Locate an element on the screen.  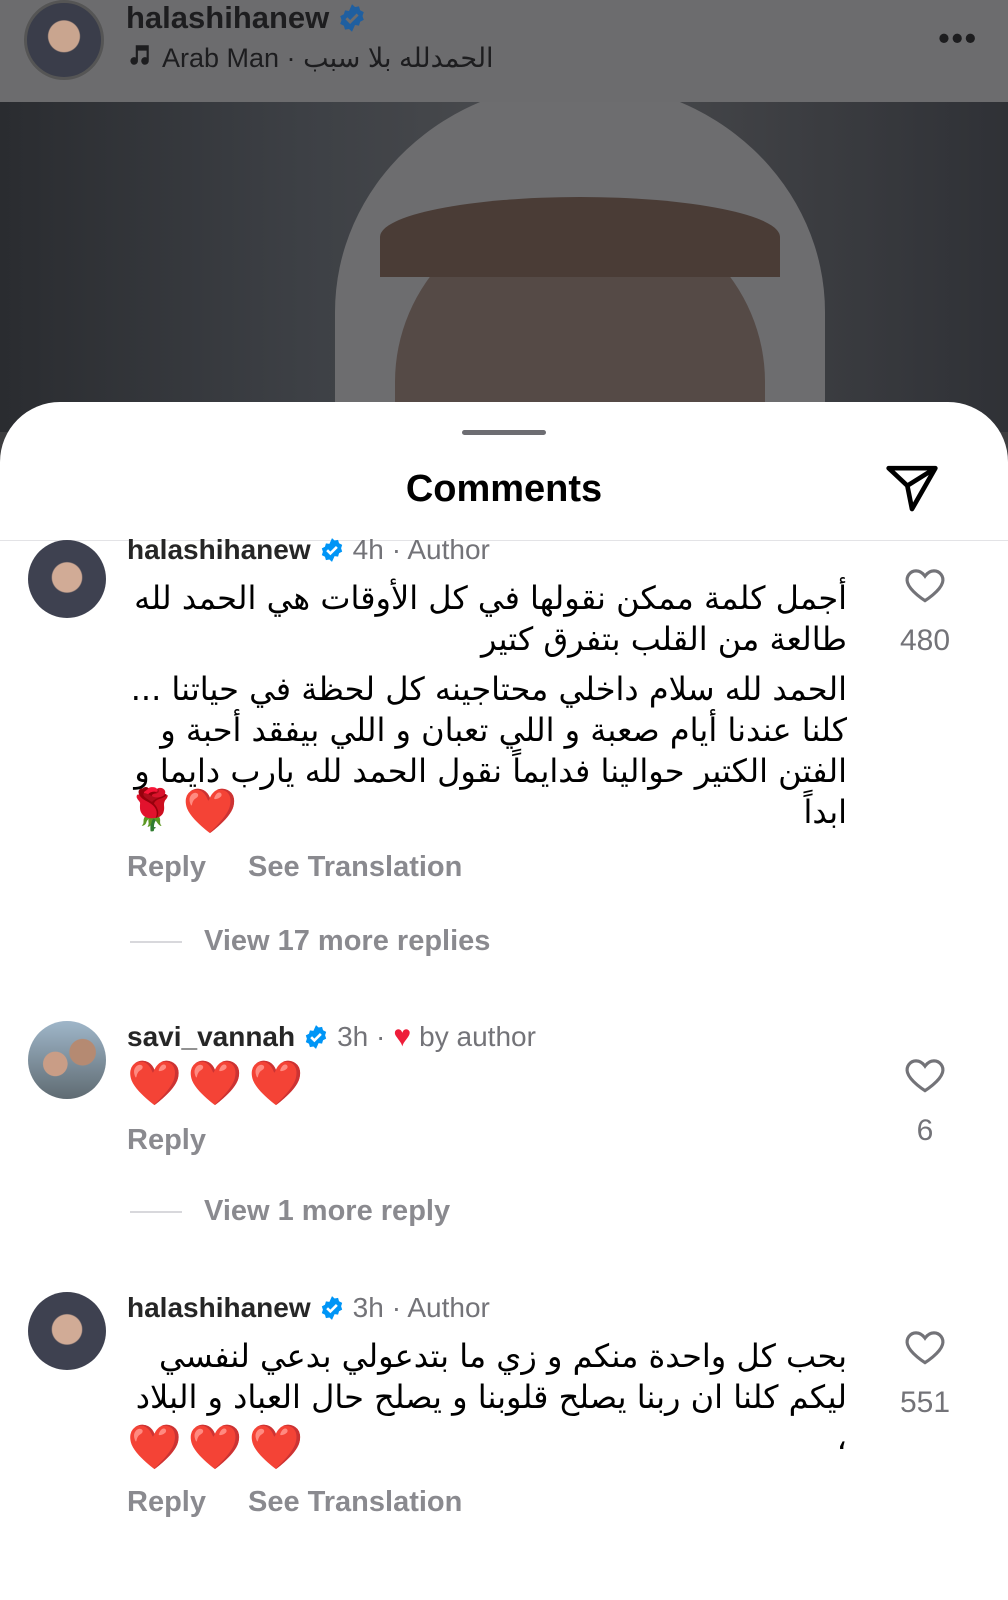
comment-actions: Reply is located at coordinates (166, 1140).